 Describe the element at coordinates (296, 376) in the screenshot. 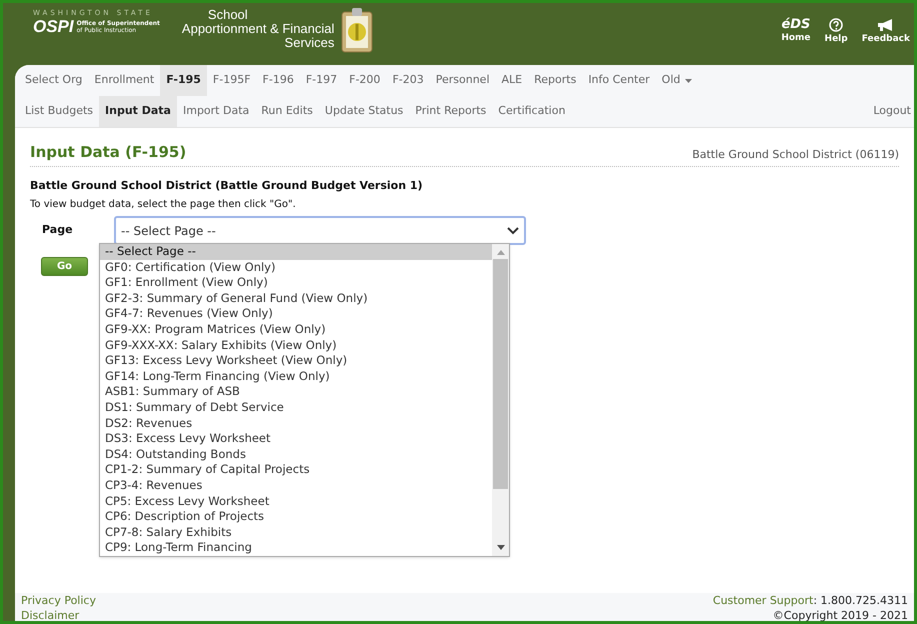

I see `dropdown-option: GF14: Long-Term Financing (View Only)` at that location.